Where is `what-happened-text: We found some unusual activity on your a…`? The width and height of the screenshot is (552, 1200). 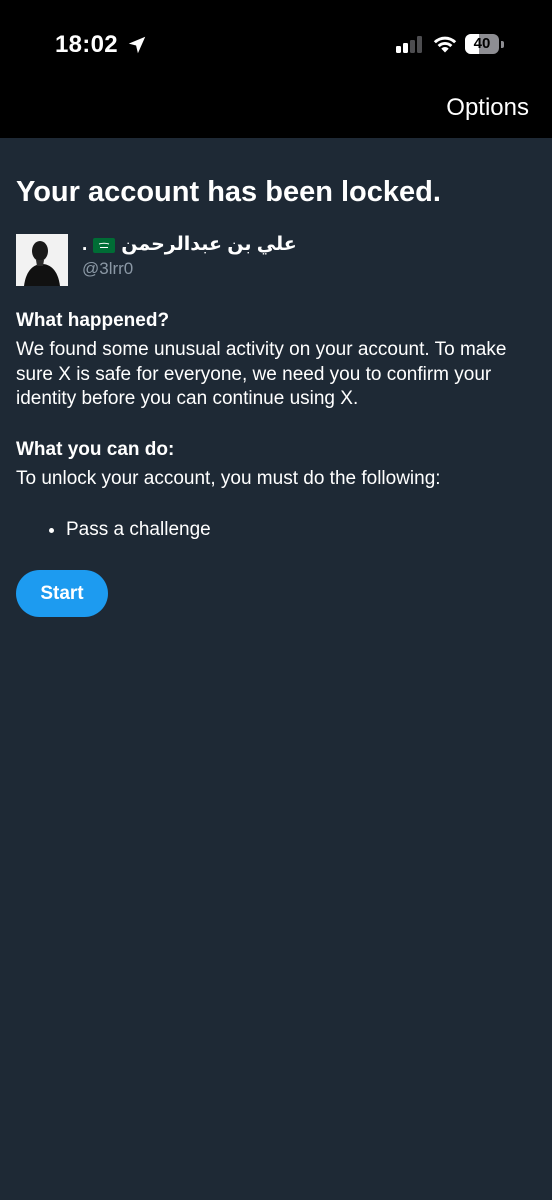 what-happened-text: We found some unusual activity on your a… is located at coordinates (261, 374).